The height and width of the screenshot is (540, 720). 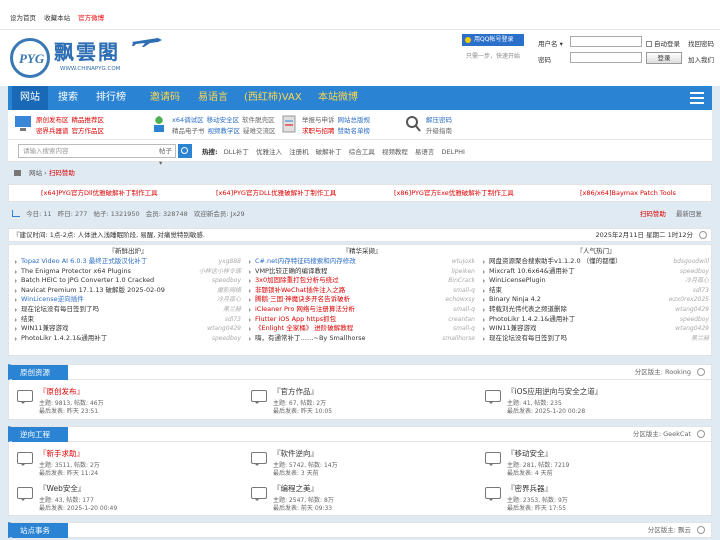 I want to click on list-item: Flutter iOS App https抓包 creantan, so click(x=362, y=320).